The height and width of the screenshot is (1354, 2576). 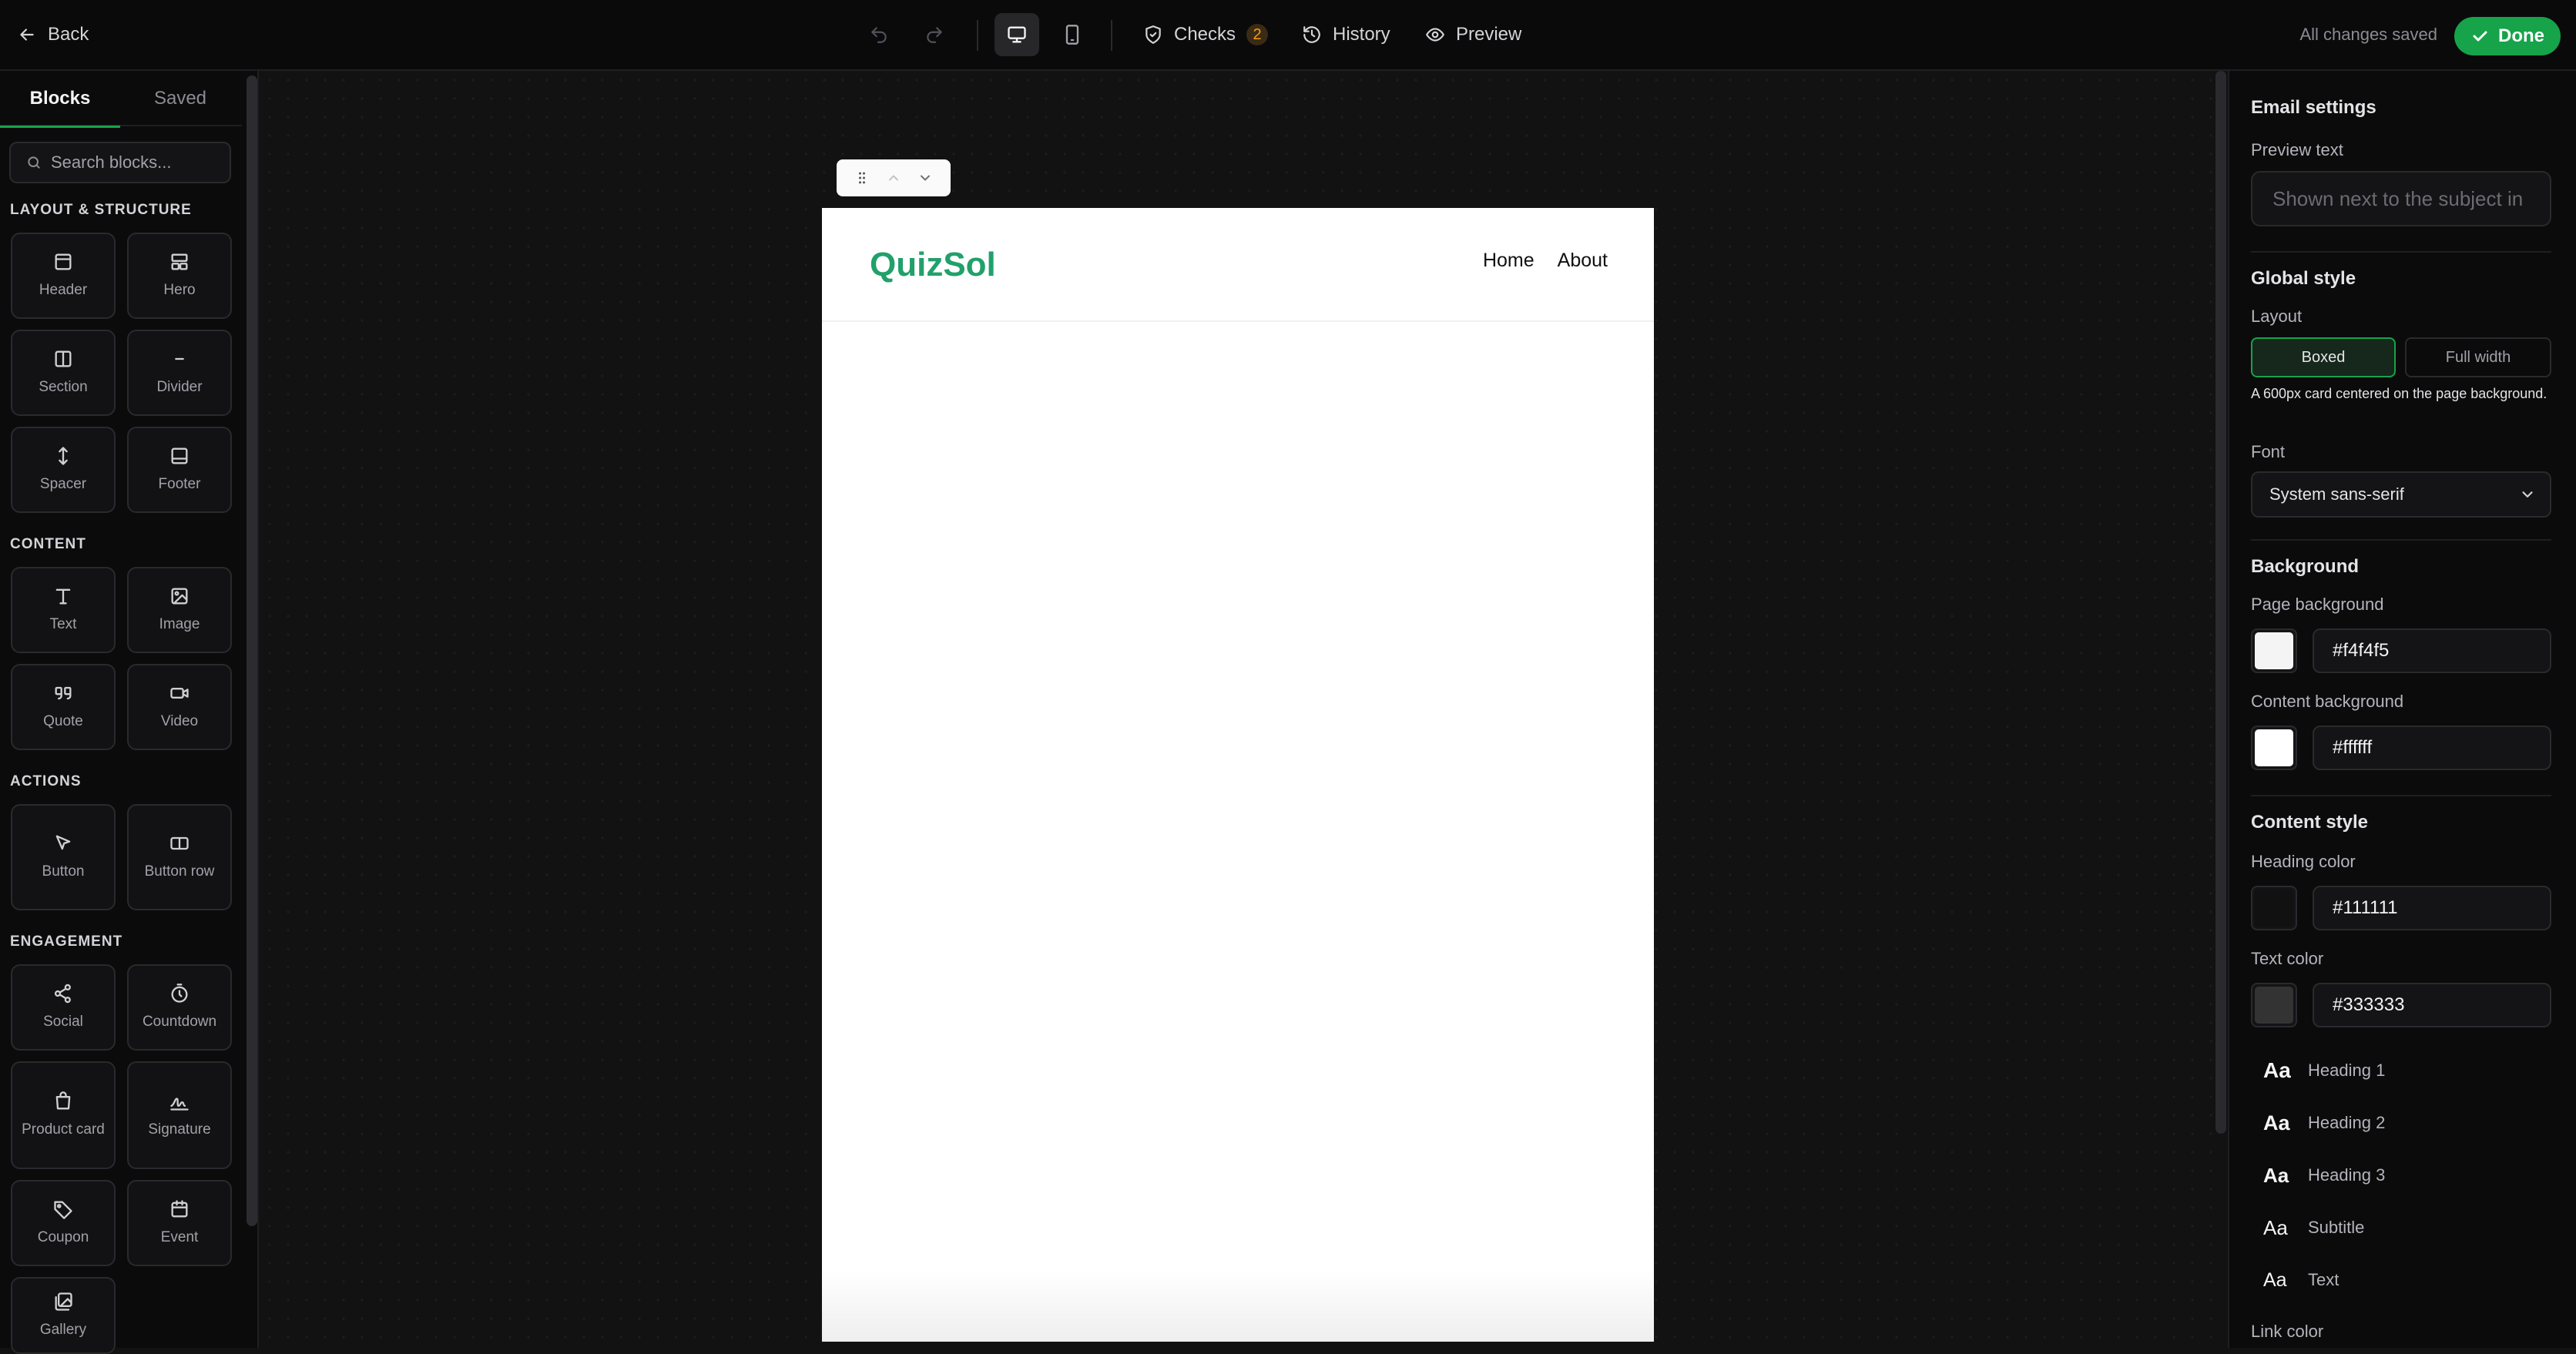 I want to click on history-button: History, so click(x=1346, y=34).